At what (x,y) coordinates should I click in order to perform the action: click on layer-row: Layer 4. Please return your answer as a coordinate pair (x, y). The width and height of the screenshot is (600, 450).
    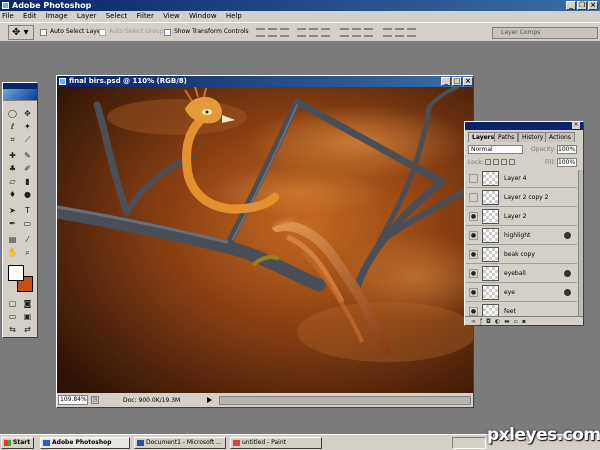
    Looking at the image, I should click on (521, 179).